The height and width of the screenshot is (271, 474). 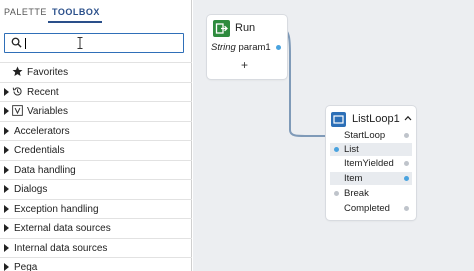 What do you see at coordinates (96, 264) in the screenshot?
I see `tree-item-pega: Pega` at bounding box center [96, 264].